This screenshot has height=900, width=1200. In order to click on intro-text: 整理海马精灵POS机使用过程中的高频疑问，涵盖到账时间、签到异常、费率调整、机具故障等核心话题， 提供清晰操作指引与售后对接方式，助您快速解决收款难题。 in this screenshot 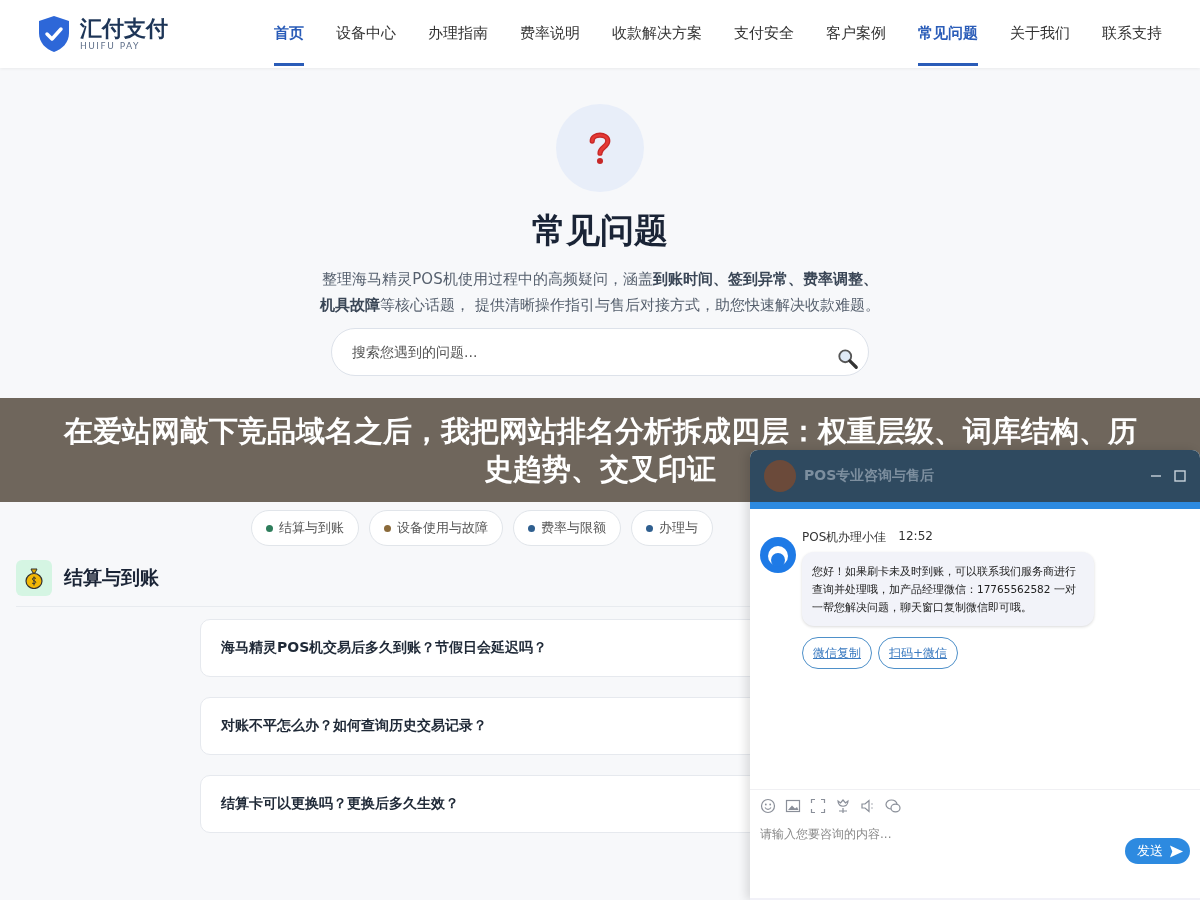, I will do `click(600, 292)`.